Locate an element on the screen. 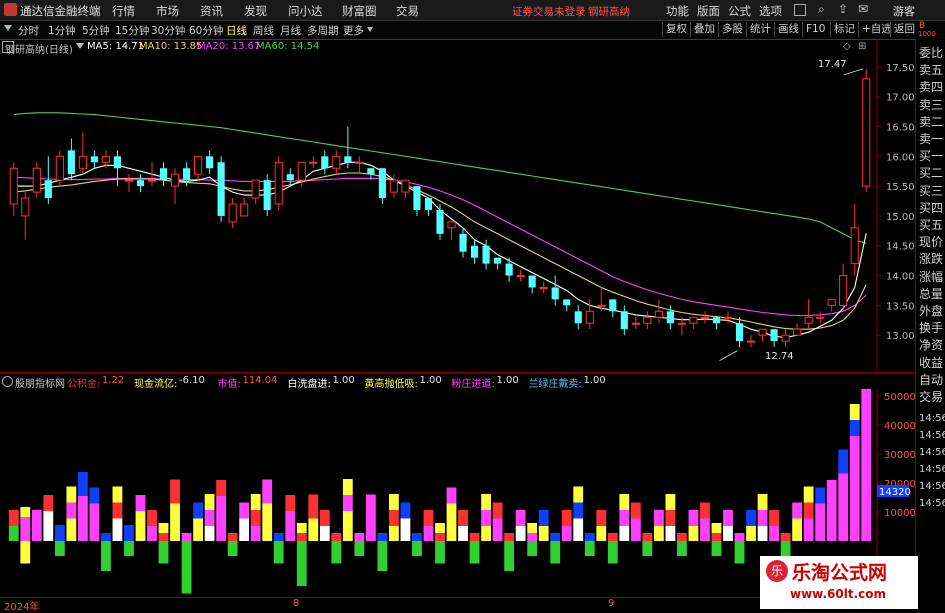  btn-f10: F10 is located at coordinates (815, 29).